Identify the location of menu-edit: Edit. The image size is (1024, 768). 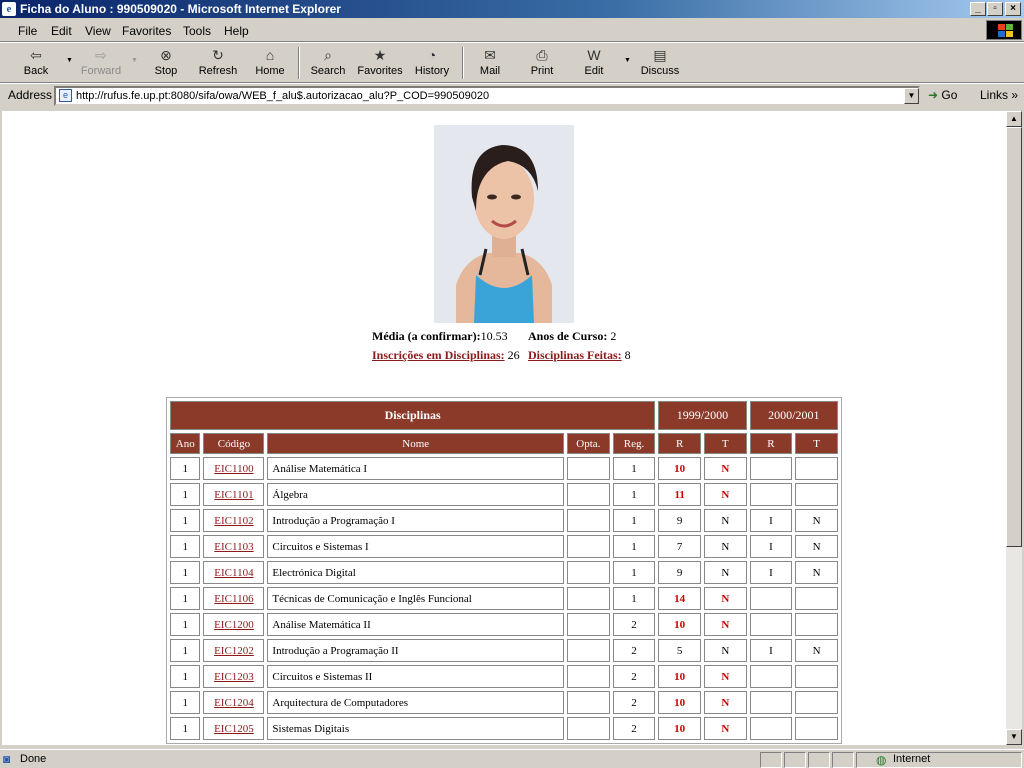
(61, 31).